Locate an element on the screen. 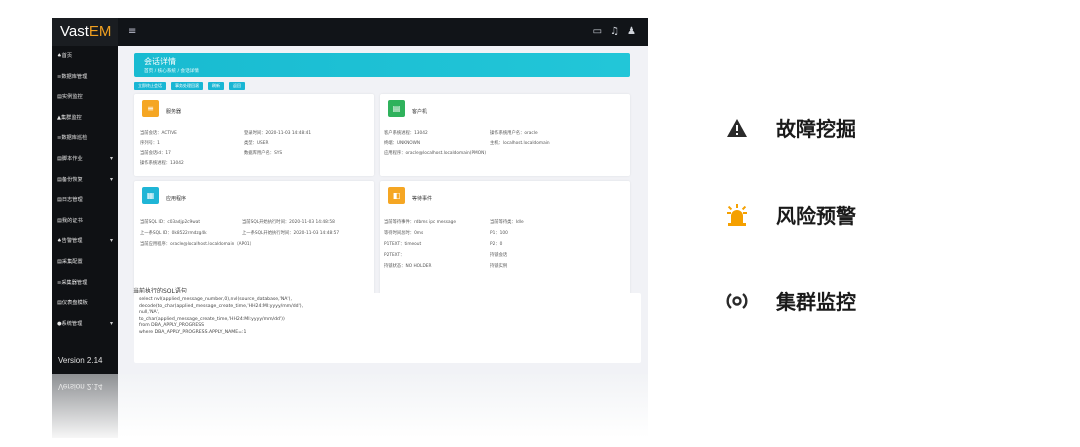 The width and height of the screenshot is (1080, 447). alarm-light-icon is located at coordinates (737, 215).